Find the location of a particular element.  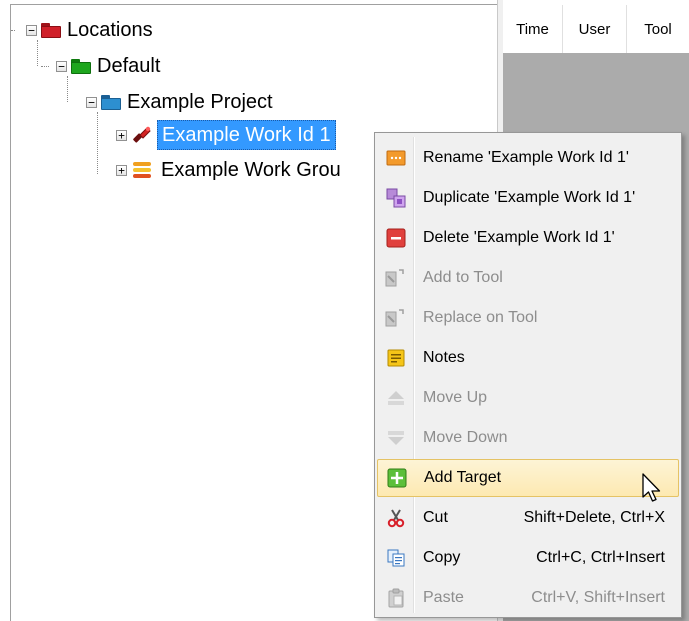

menu-item-paste: Paste Ctrl+V, Shift+Insert is located at coordinates (528, 598).